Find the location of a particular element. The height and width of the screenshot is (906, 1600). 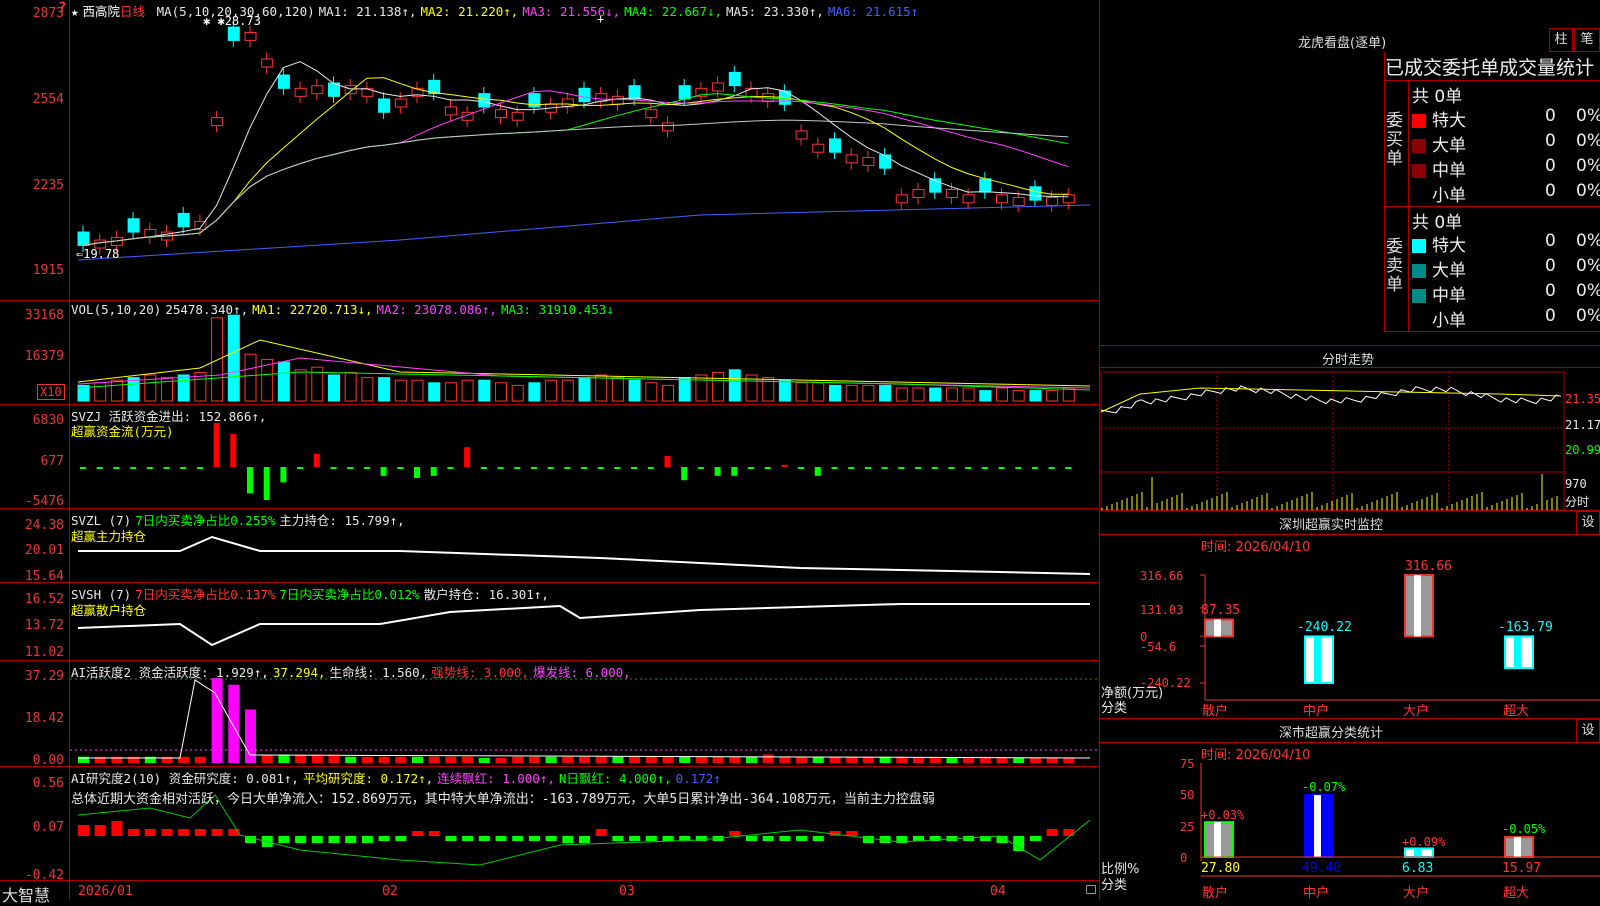

y-tick-label: 1915 is located at coordinates (48, 270).